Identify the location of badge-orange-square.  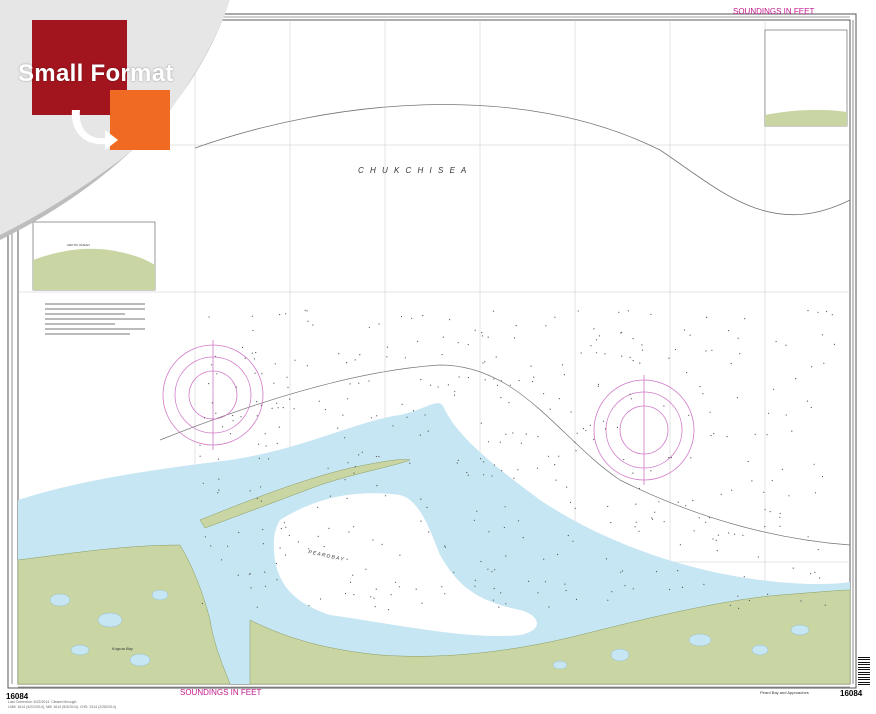
(140, 120).